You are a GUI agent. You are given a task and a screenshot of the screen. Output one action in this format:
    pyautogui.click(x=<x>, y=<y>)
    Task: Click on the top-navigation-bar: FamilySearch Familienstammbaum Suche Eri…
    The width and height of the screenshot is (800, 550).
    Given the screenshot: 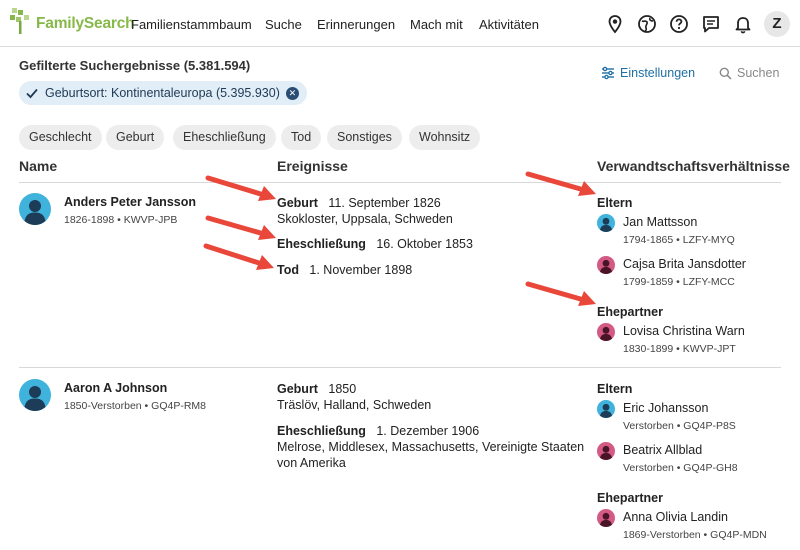 What is the action you would take?
    pyautogui.click(x=400, y=23)
    